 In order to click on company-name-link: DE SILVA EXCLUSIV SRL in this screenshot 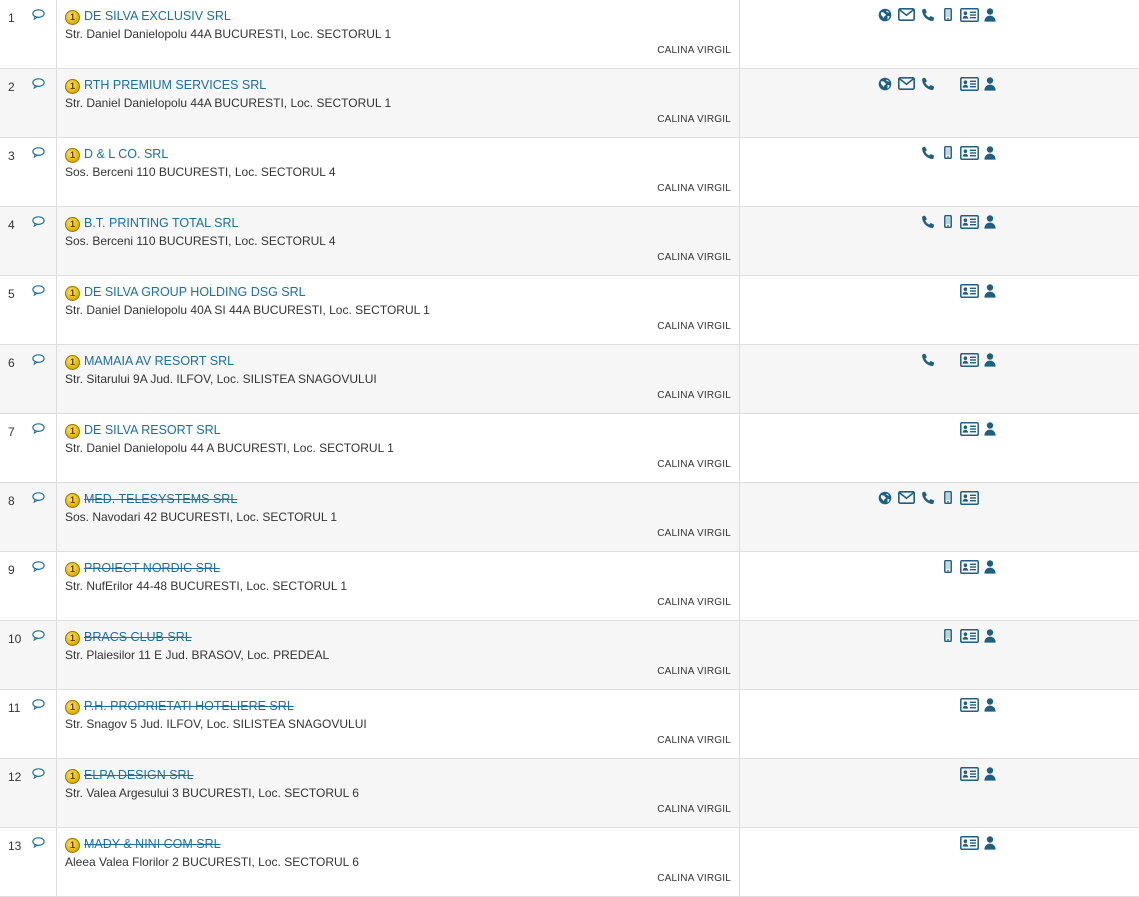, I will do `click(157, 16)`.